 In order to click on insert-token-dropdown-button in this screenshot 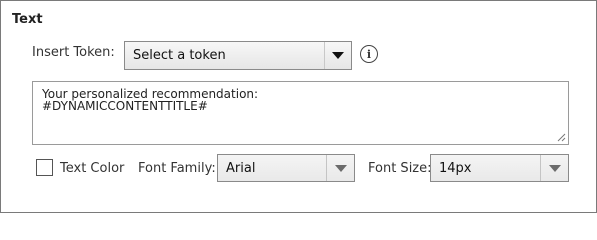, I will do `click(337, 55)`.